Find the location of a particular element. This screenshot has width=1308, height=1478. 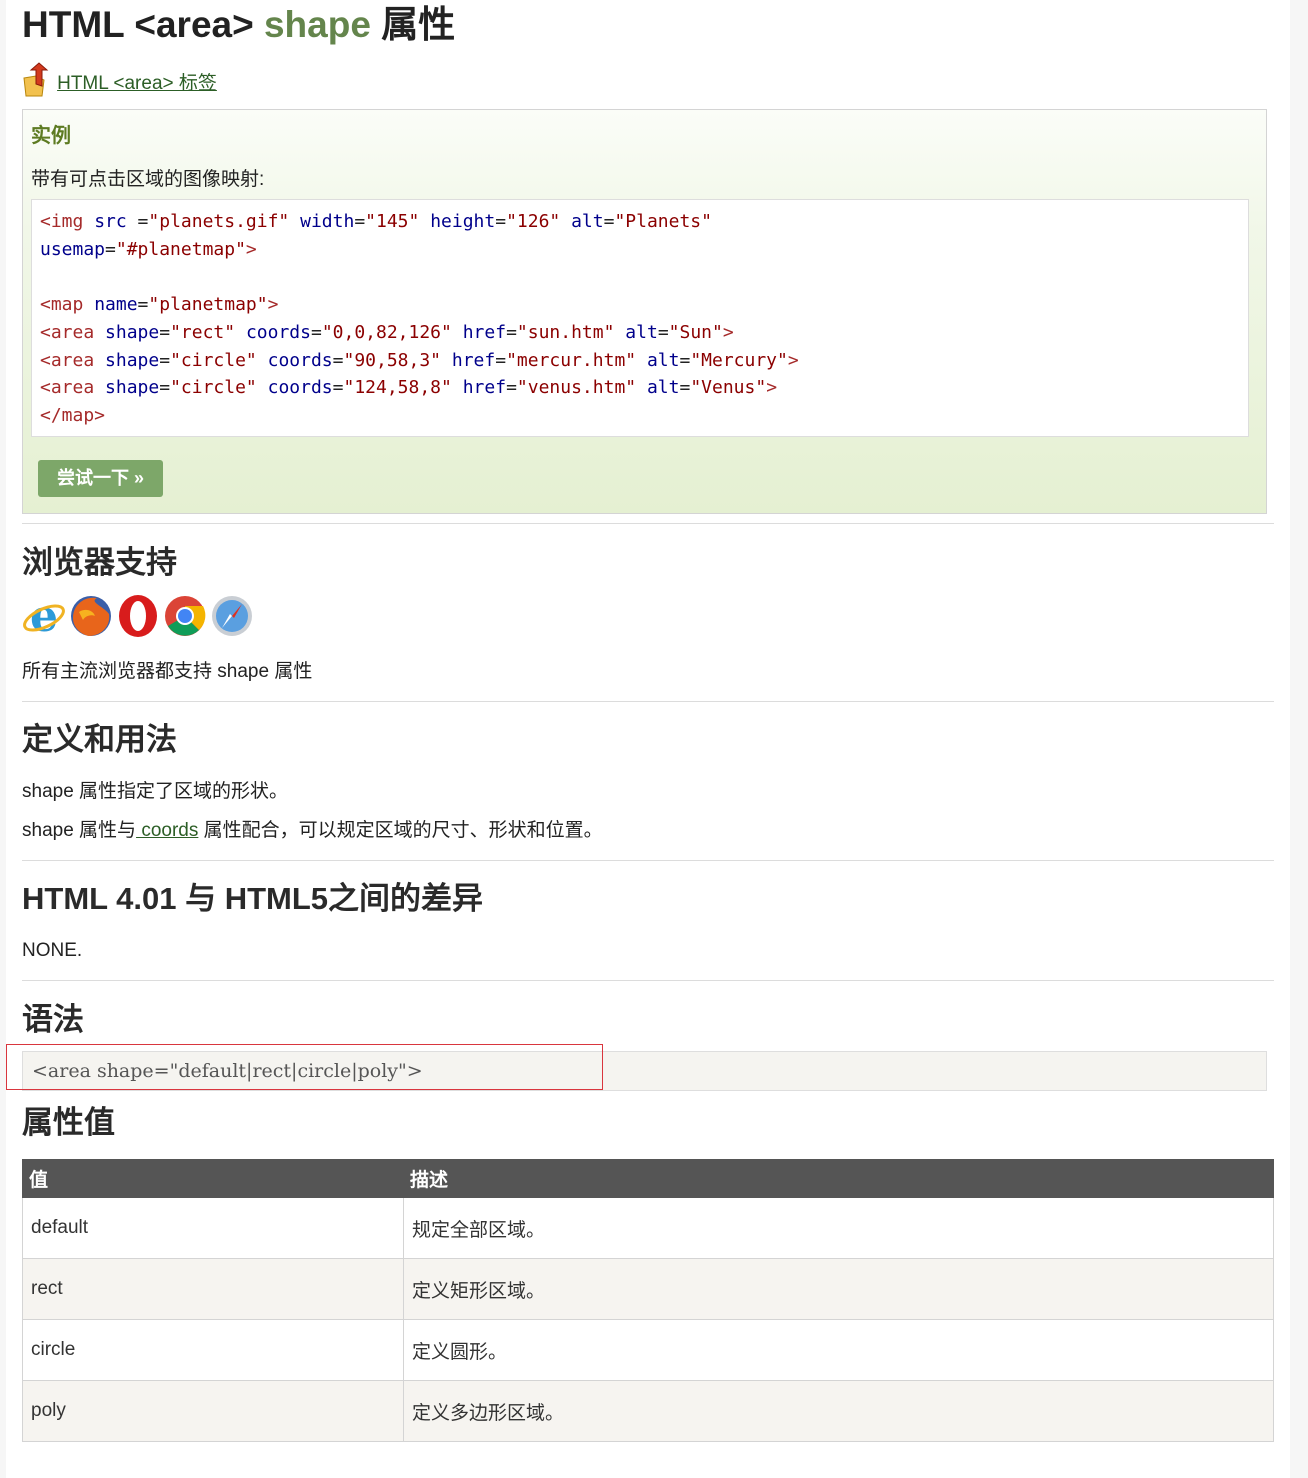

code-token: "0,0,82,126" is located at coordinates (386, 332).